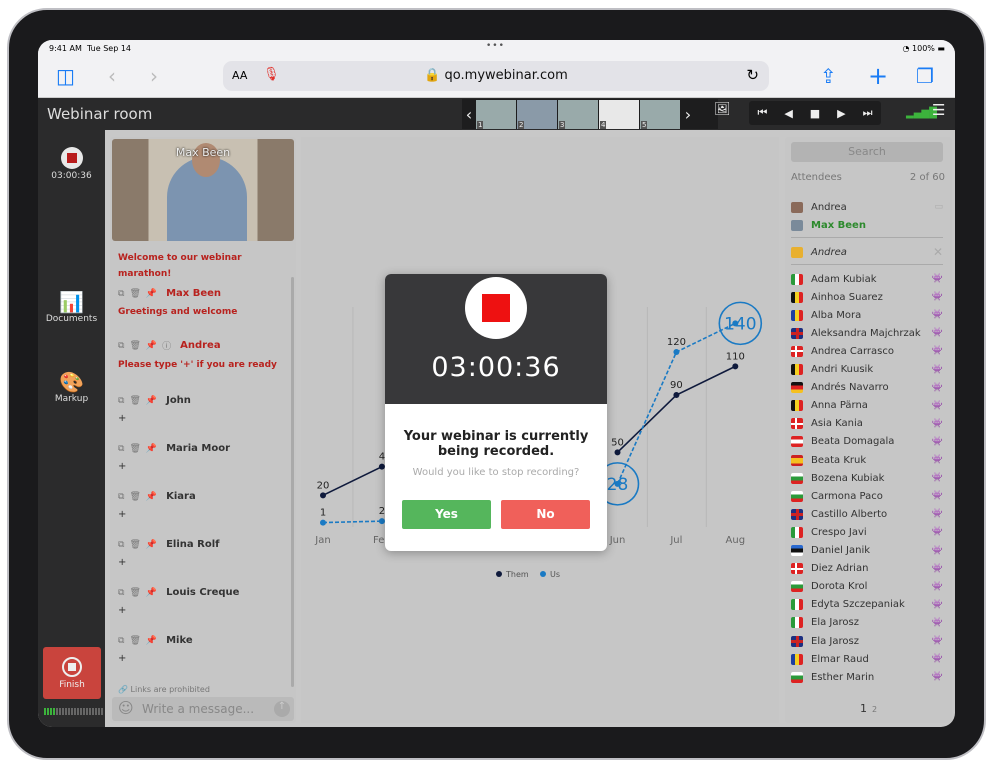 This screenshot has width=993, height=768. What do you see at coordinates (469, 114) in the screenshot?
I see `slides-prev-icon: ‹` at bounding box center [469, 114].